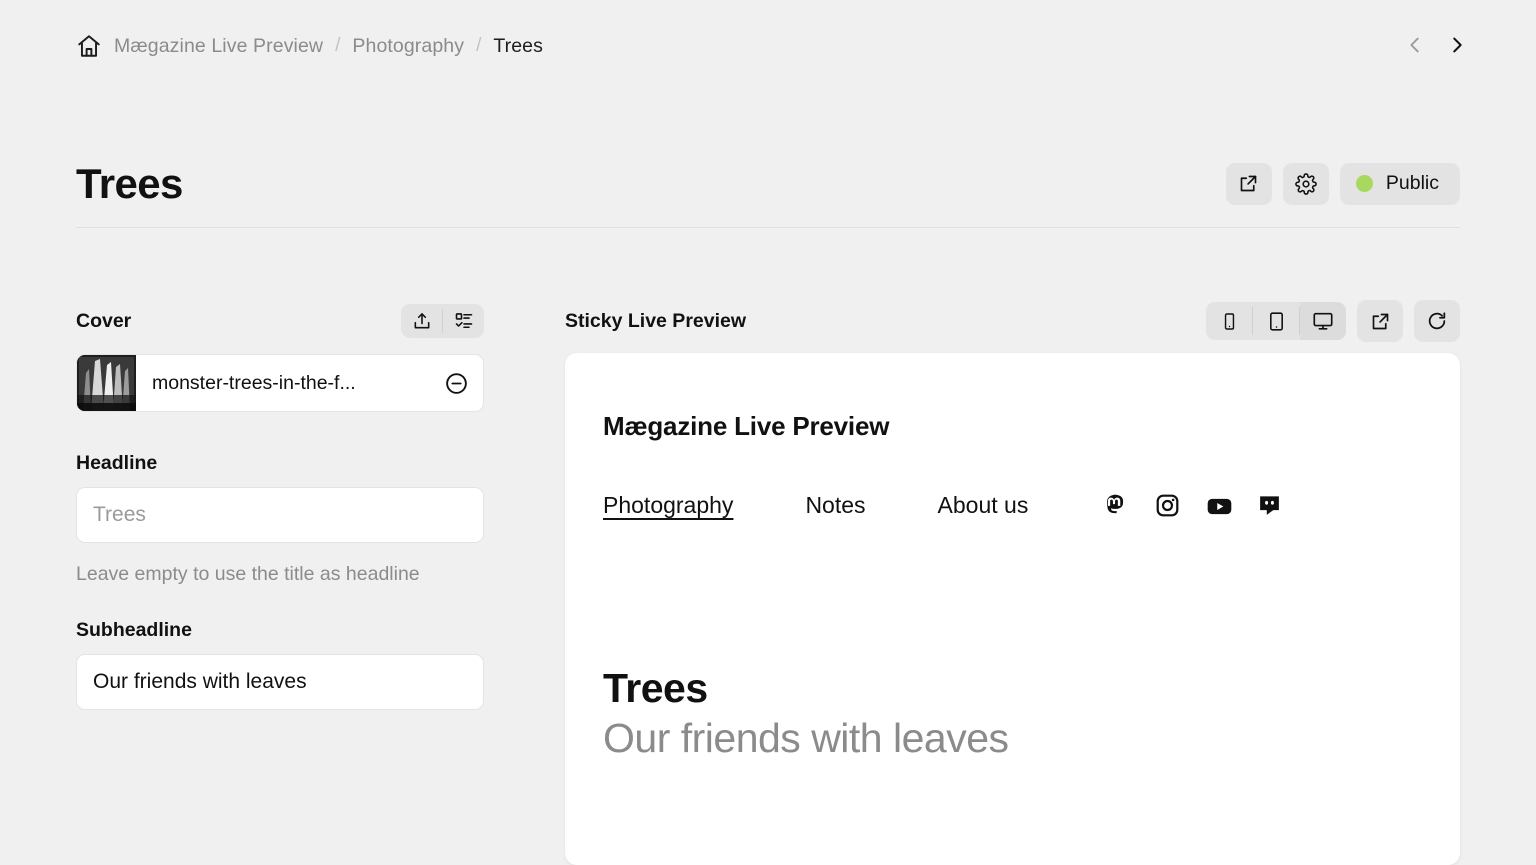  Describe the element at coordinates (1415, 45) in the screenshot. I see `chevron-left-icon` at that location.